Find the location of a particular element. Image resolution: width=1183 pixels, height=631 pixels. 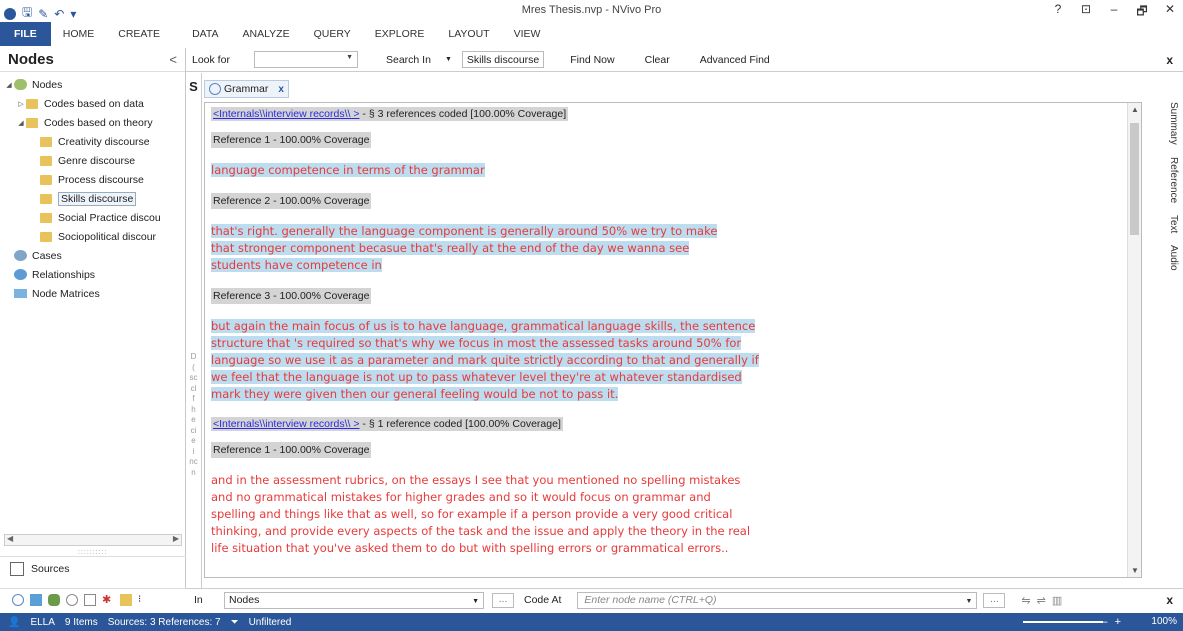

content-vertical-scrollbar: ▲ ▼ is located at coordinates (1134, 340).